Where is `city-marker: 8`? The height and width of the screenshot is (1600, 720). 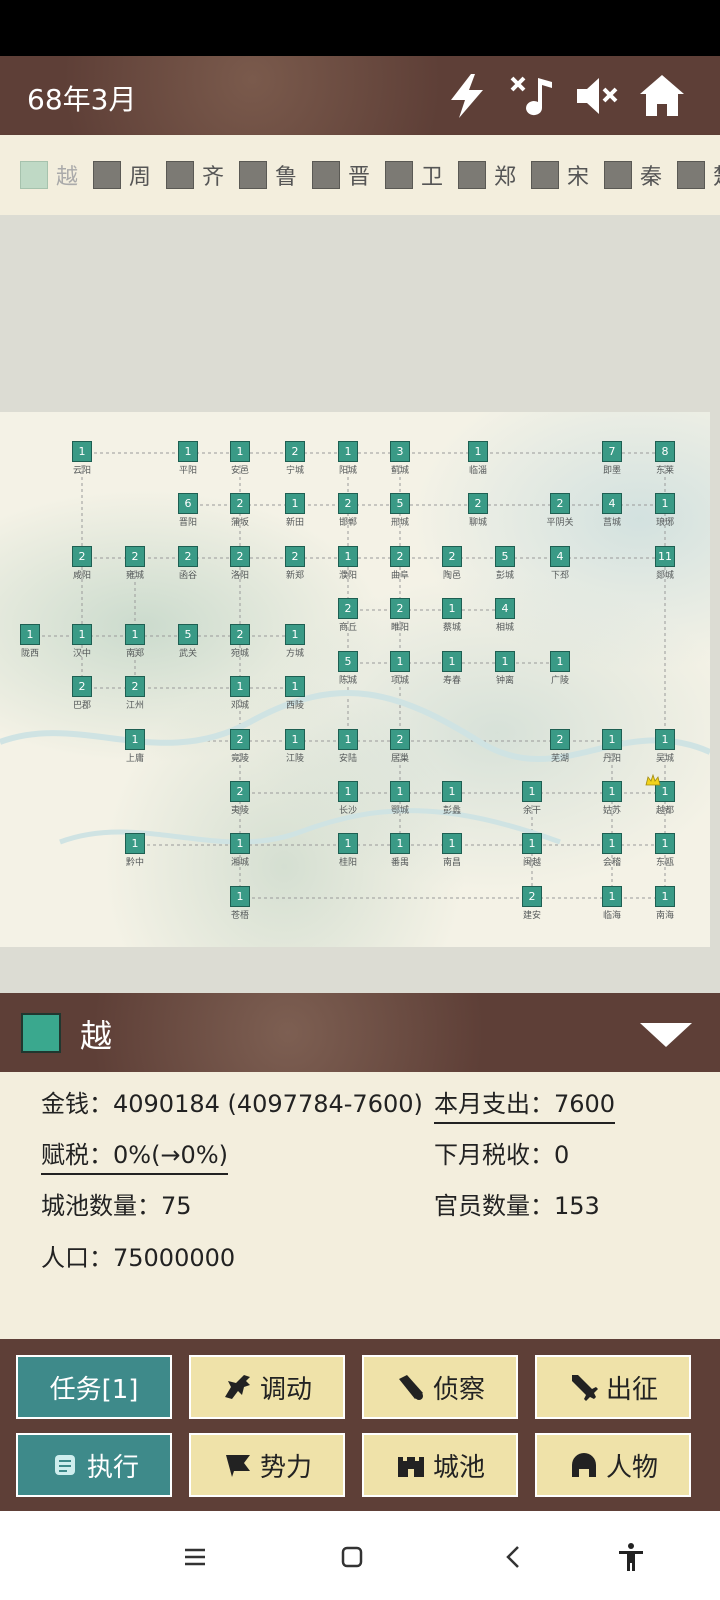 city-marker: 8 is located at coordinates (665, 451).